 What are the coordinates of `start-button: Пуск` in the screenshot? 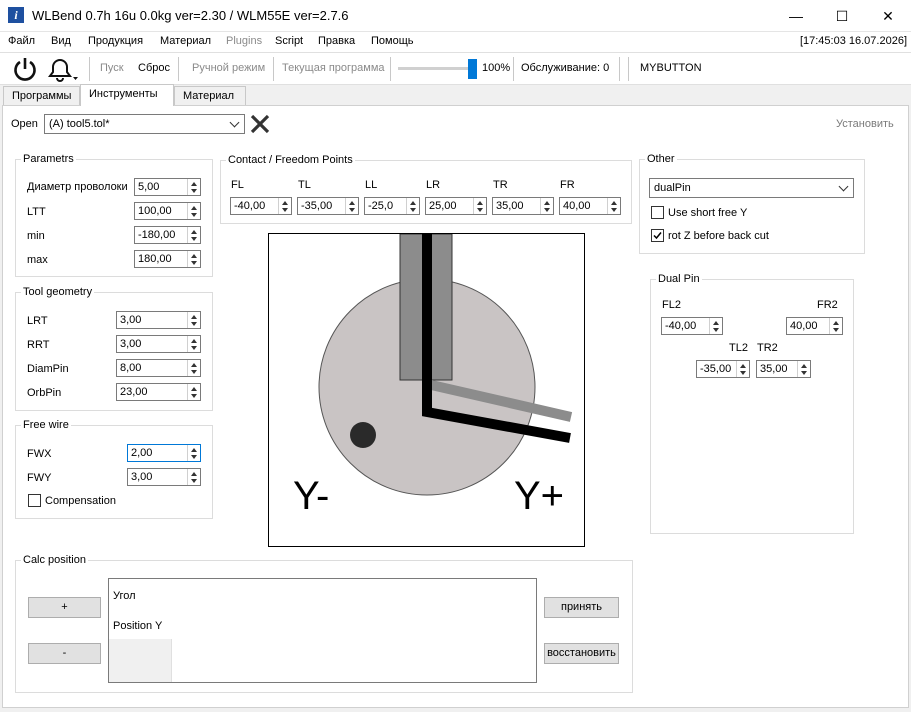 It's located at (112, 68).